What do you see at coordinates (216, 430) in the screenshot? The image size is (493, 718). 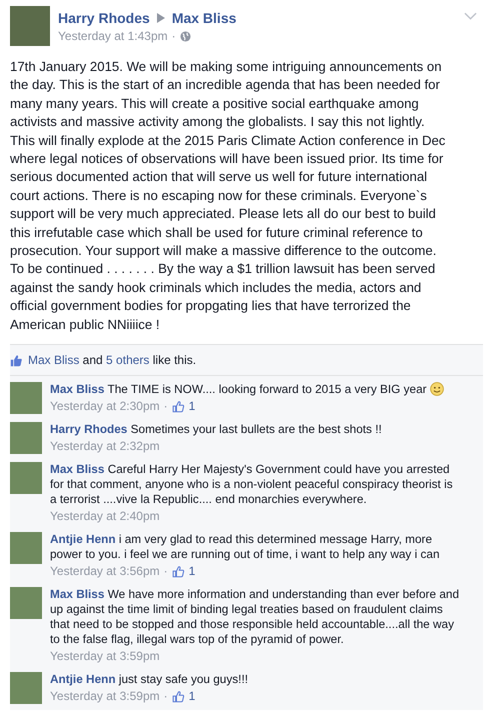 I see `comment-text: Harry Rhodes Sometimes your last bullets are the best shots !!` at bounding box center [216, 430].